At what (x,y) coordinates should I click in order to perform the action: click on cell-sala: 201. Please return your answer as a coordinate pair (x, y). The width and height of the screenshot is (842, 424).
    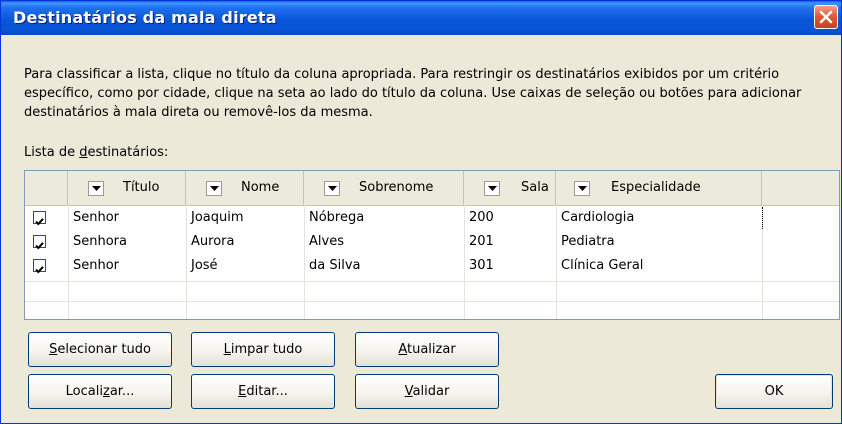
    Looking at the image, I should click on (481, 241).